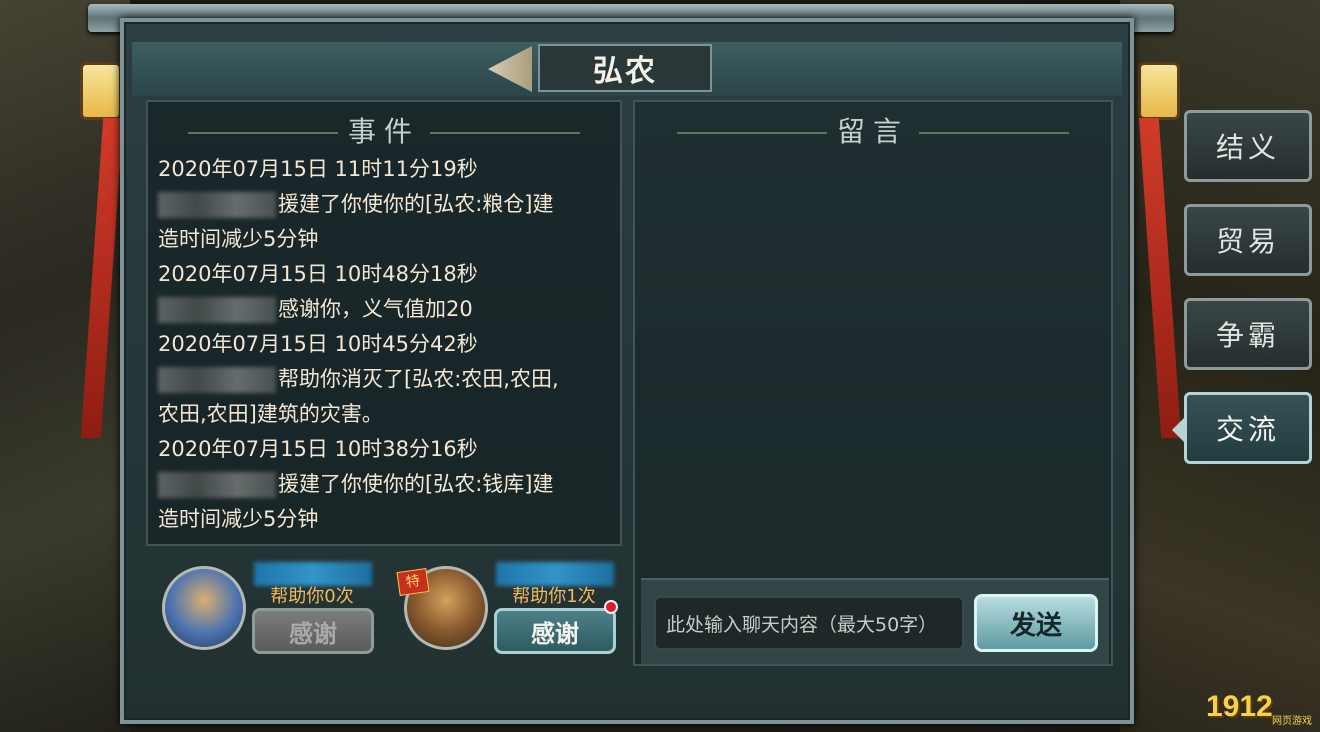  What do you see at coordinates (388, 204) in the screenshot?
I see `event-text: 援建了你使你的[弘农:粮仓]建` at bounding box center [388, 204].